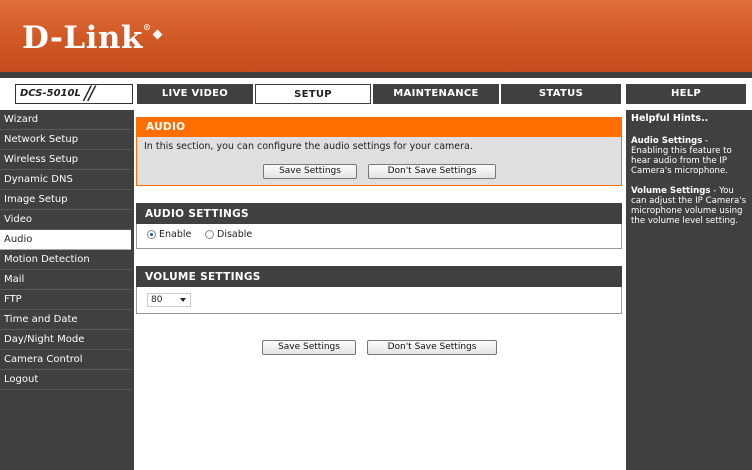  I want to click on dlink-logo: D-Link®, so click(92, 38).